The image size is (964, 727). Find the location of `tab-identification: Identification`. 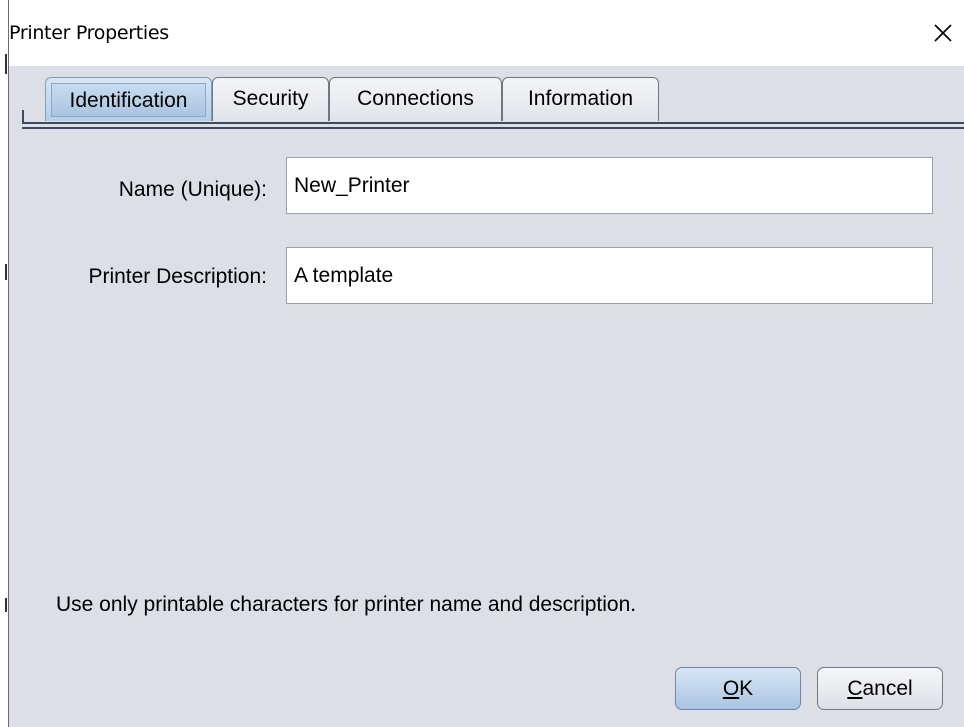

tab-identification: Identification is located at coordinates (128, 99).